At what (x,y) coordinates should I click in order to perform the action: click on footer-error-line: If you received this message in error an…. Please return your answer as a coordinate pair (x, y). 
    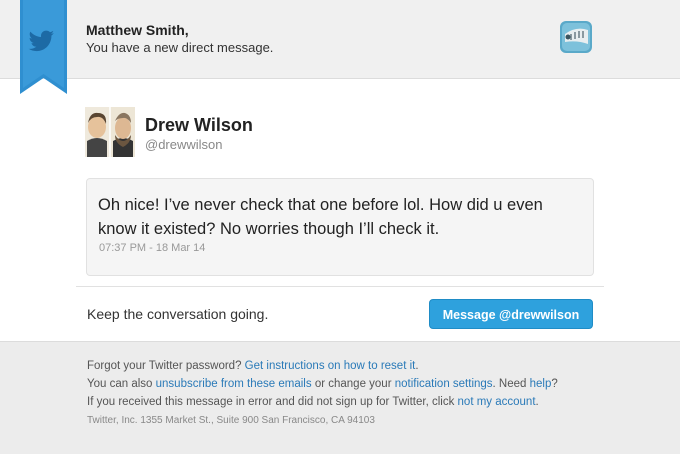
    Looking at the image, I should click on (313, 402).